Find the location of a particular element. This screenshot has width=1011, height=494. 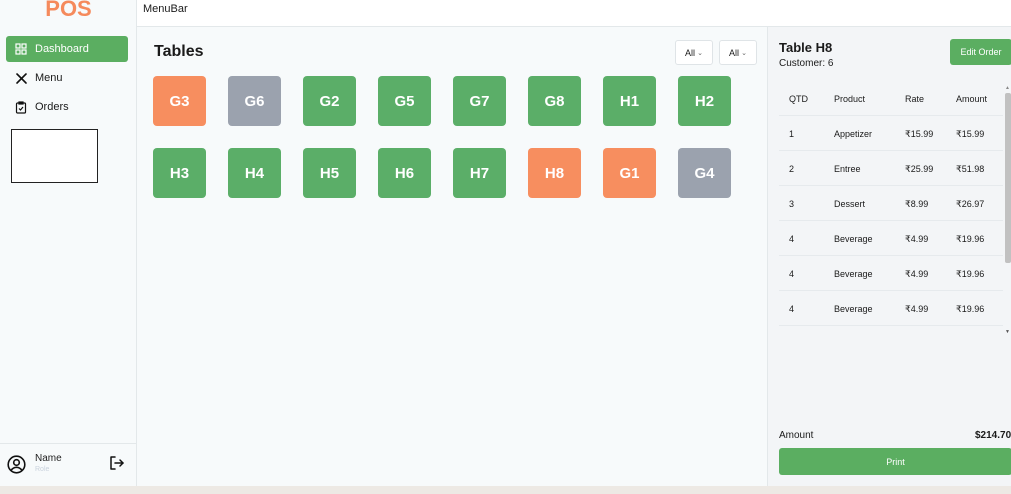

sidebar-item-label: Menu is located at coordinates (49, 78).